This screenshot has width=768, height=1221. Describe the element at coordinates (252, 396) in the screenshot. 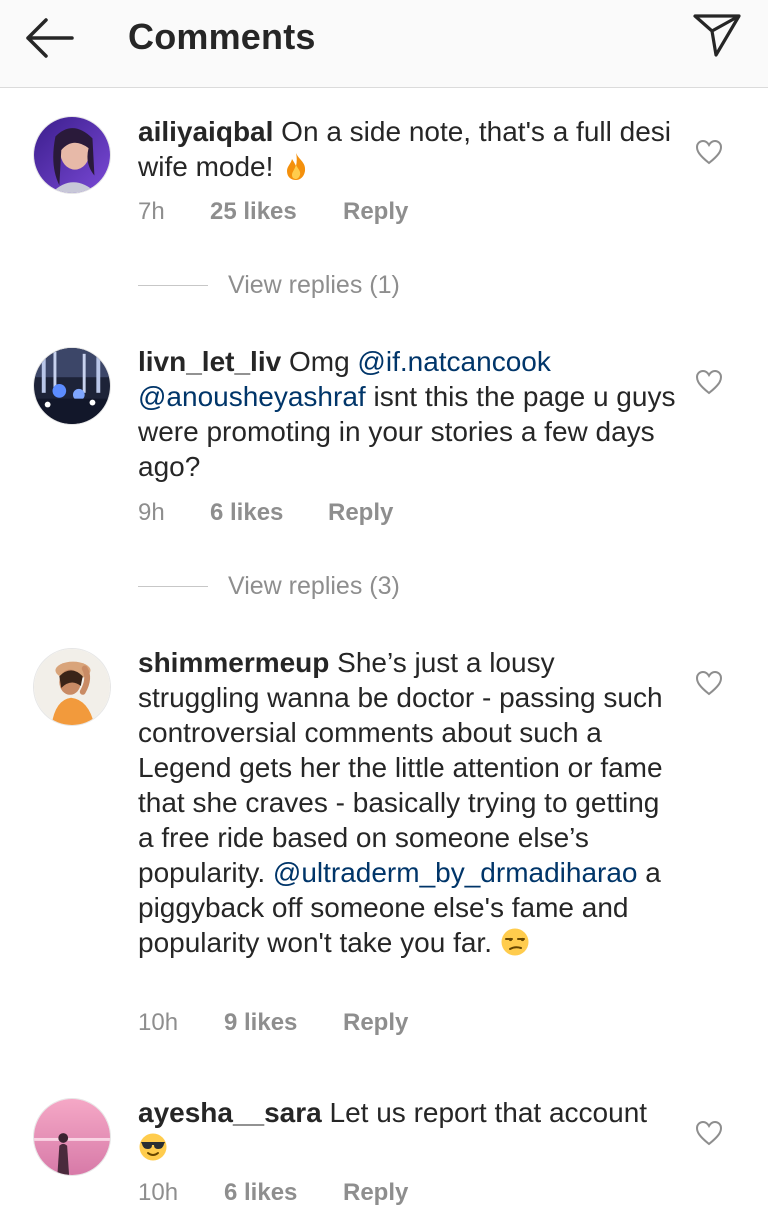

I see `mention-link: @anousheyashraf` at that location.